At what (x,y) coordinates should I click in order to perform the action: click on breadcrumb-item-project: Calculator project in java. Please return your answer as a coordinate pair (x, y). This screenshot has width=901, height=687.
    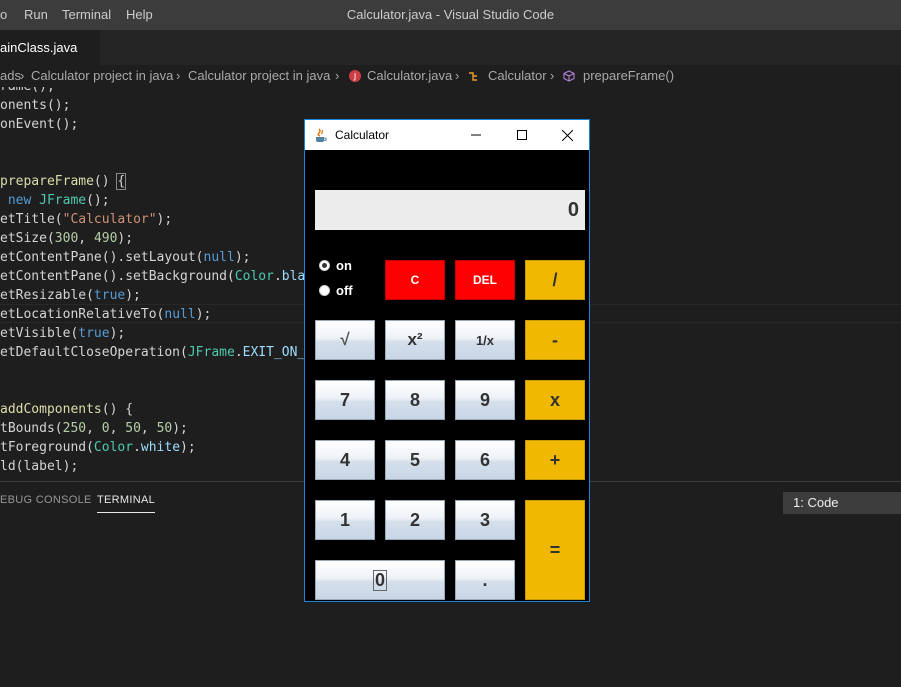
    Looking at the image, I should click on (102, 76).